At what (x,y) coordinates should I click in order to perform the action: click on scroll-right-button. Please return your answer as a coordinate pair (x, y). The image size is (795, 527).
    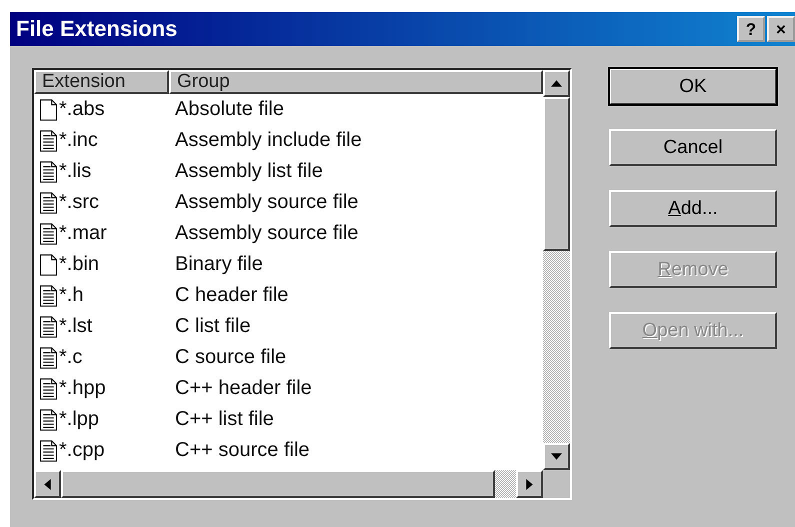
    Looking at the image, I should click on (529, 484).